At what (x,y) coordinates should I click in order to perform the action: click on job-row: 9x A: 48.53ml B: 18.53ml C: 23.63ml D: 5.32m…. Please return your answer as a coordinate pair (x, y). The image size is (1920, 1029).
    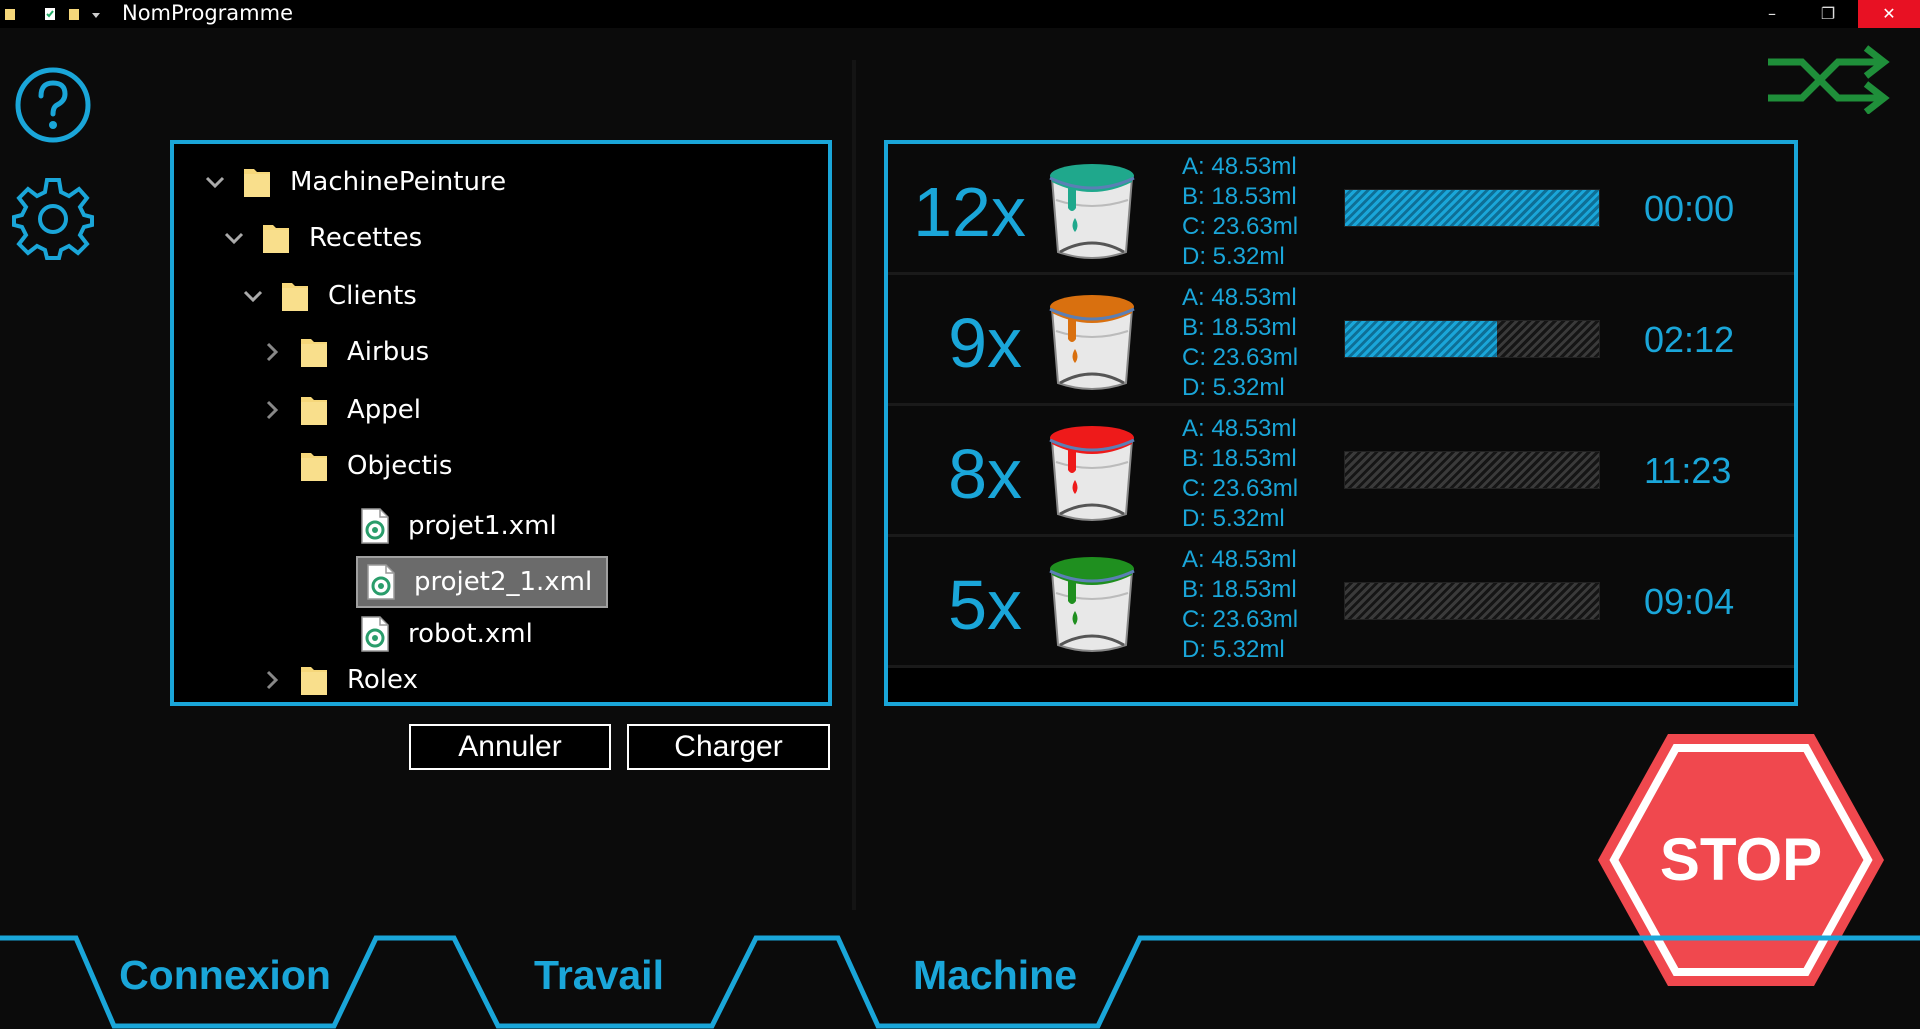
    Looking at the image, I should click on (1341, 340).